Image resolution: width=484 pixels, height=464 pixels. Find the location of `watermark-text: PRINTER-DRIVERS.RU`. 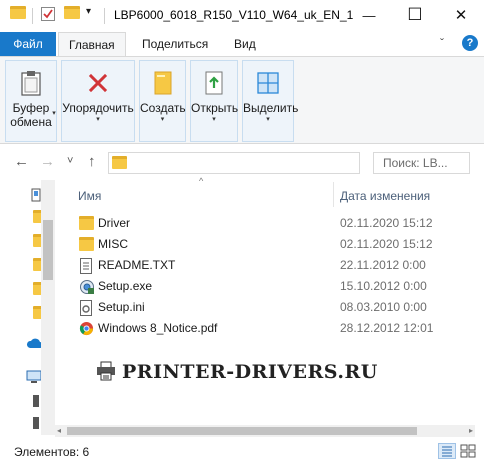

watermark-text: PRINTER-DRIVERS.RU is located at coordinates (250, 372).